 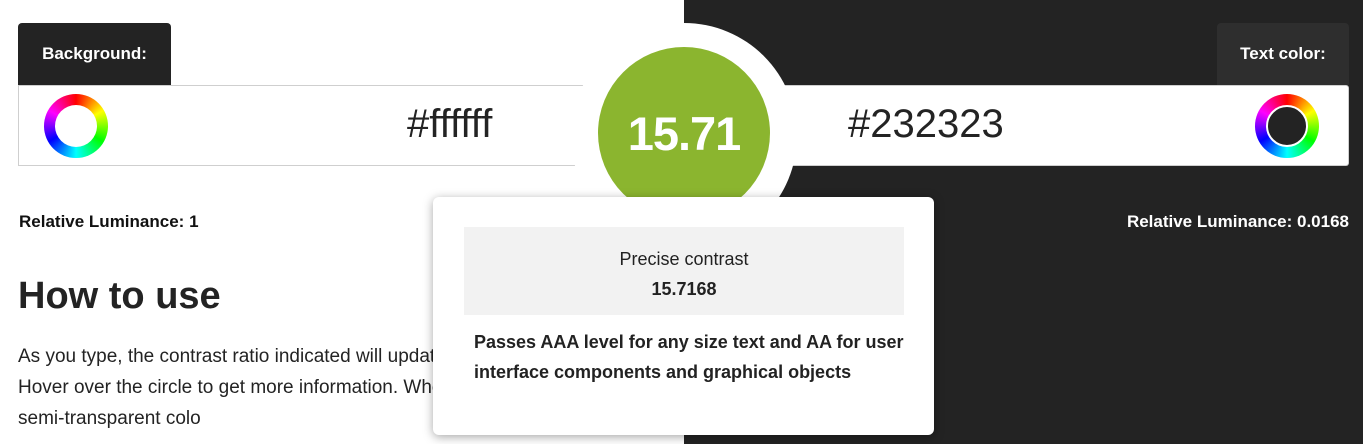 I want to click on text-color-luminance: Relative Luminance: 0.0168, so click(x=1238, y=222).